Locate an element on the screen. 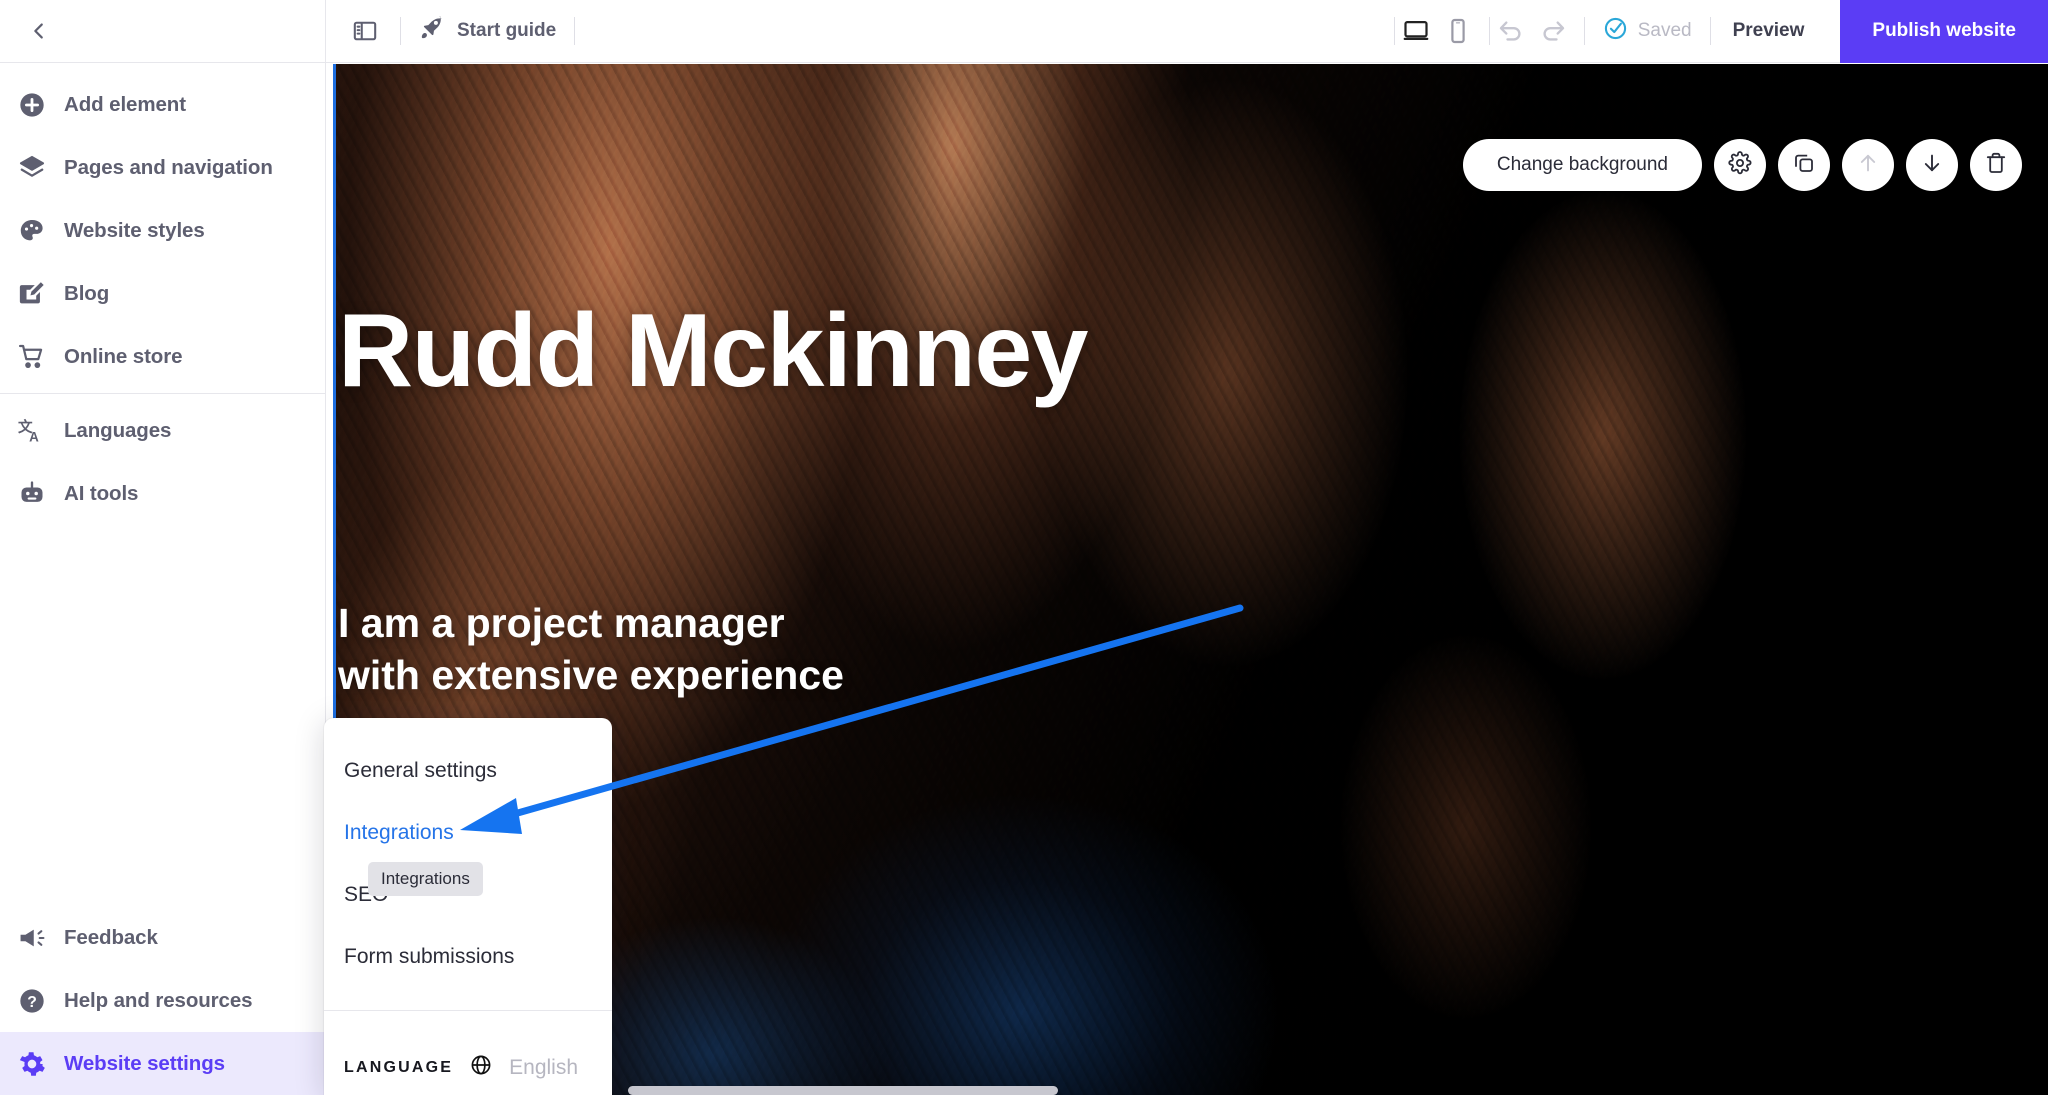  saved-status: Saved is located at coordinates (1647, 31).